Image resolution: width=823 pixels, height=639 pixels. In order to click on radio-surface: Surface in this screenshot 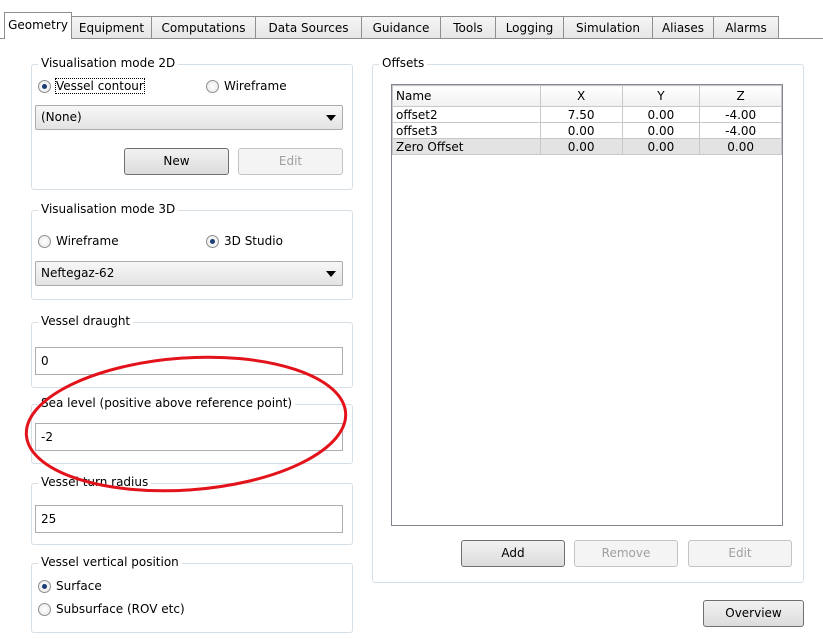, I will do `click(70, 586)`.